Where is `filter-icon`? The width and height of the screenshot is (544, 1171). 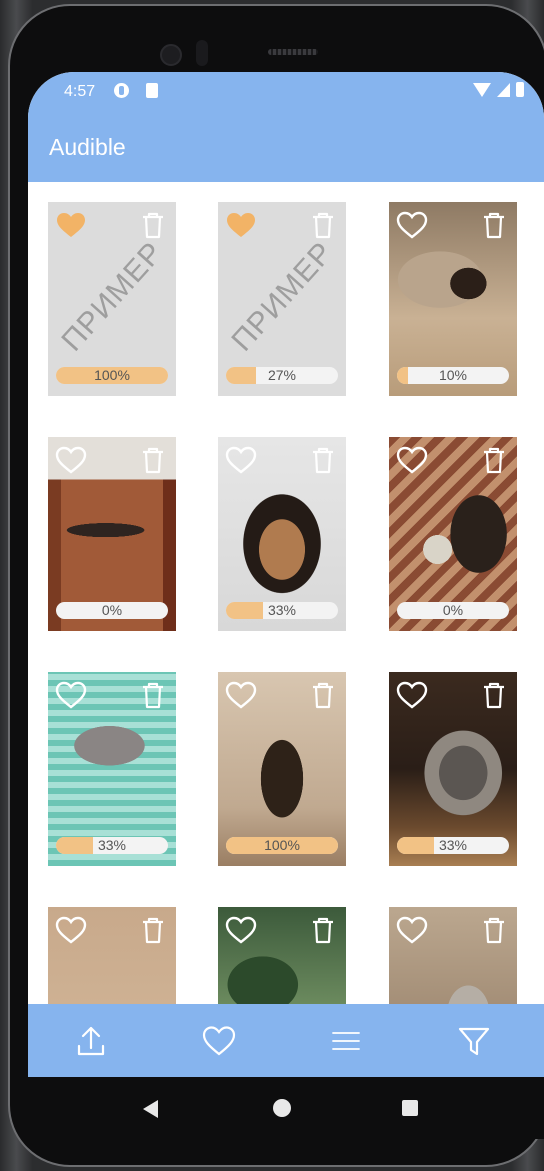 filter-icon is located at coordinates (474, 1041).